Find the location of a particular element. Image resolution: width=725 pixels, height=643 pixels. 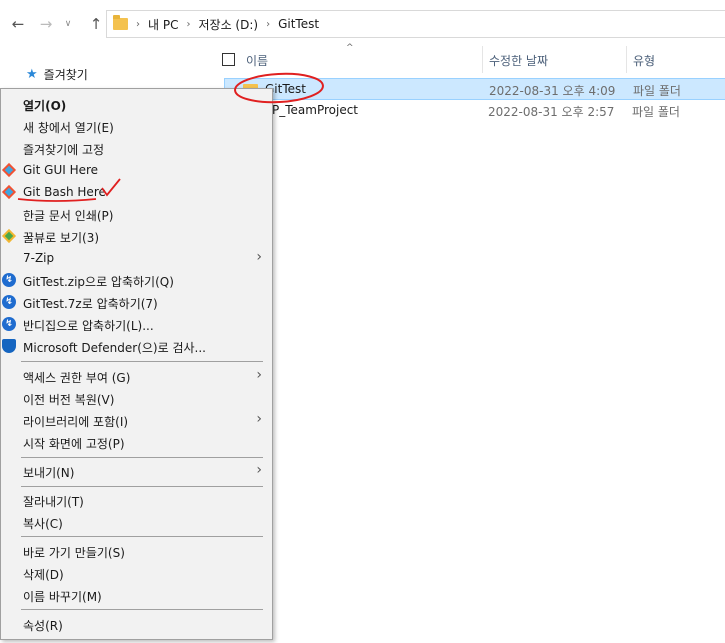

back-arrow-icon: ← is located at coordinates (18, 24).